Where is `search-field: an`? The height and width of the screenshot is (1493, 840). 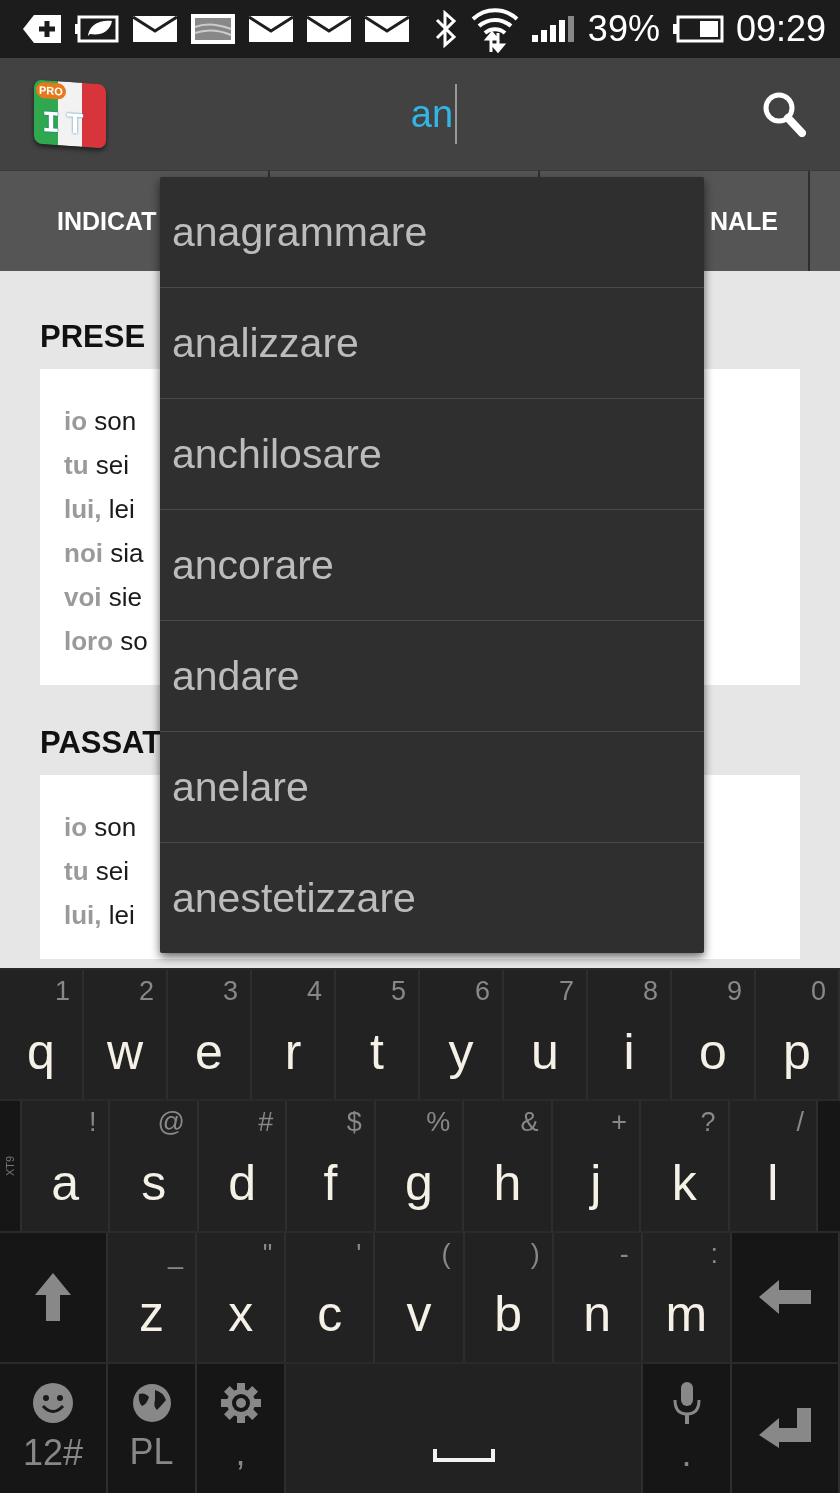 search-field: an is located at coordinates (434, 114).